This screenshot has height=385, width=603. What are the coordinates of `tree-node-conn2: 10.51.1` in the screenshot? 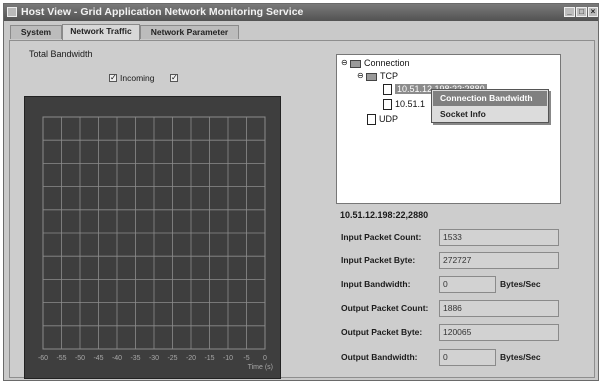 It's located at (404, 105).